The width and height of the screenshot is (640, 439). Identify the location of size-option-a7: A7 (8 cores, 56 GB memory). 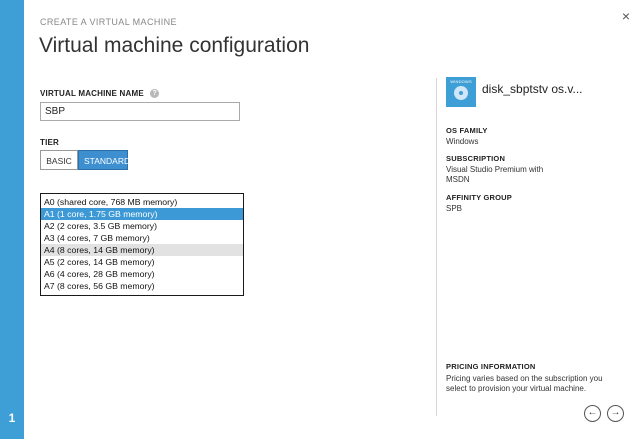
(142, 286).